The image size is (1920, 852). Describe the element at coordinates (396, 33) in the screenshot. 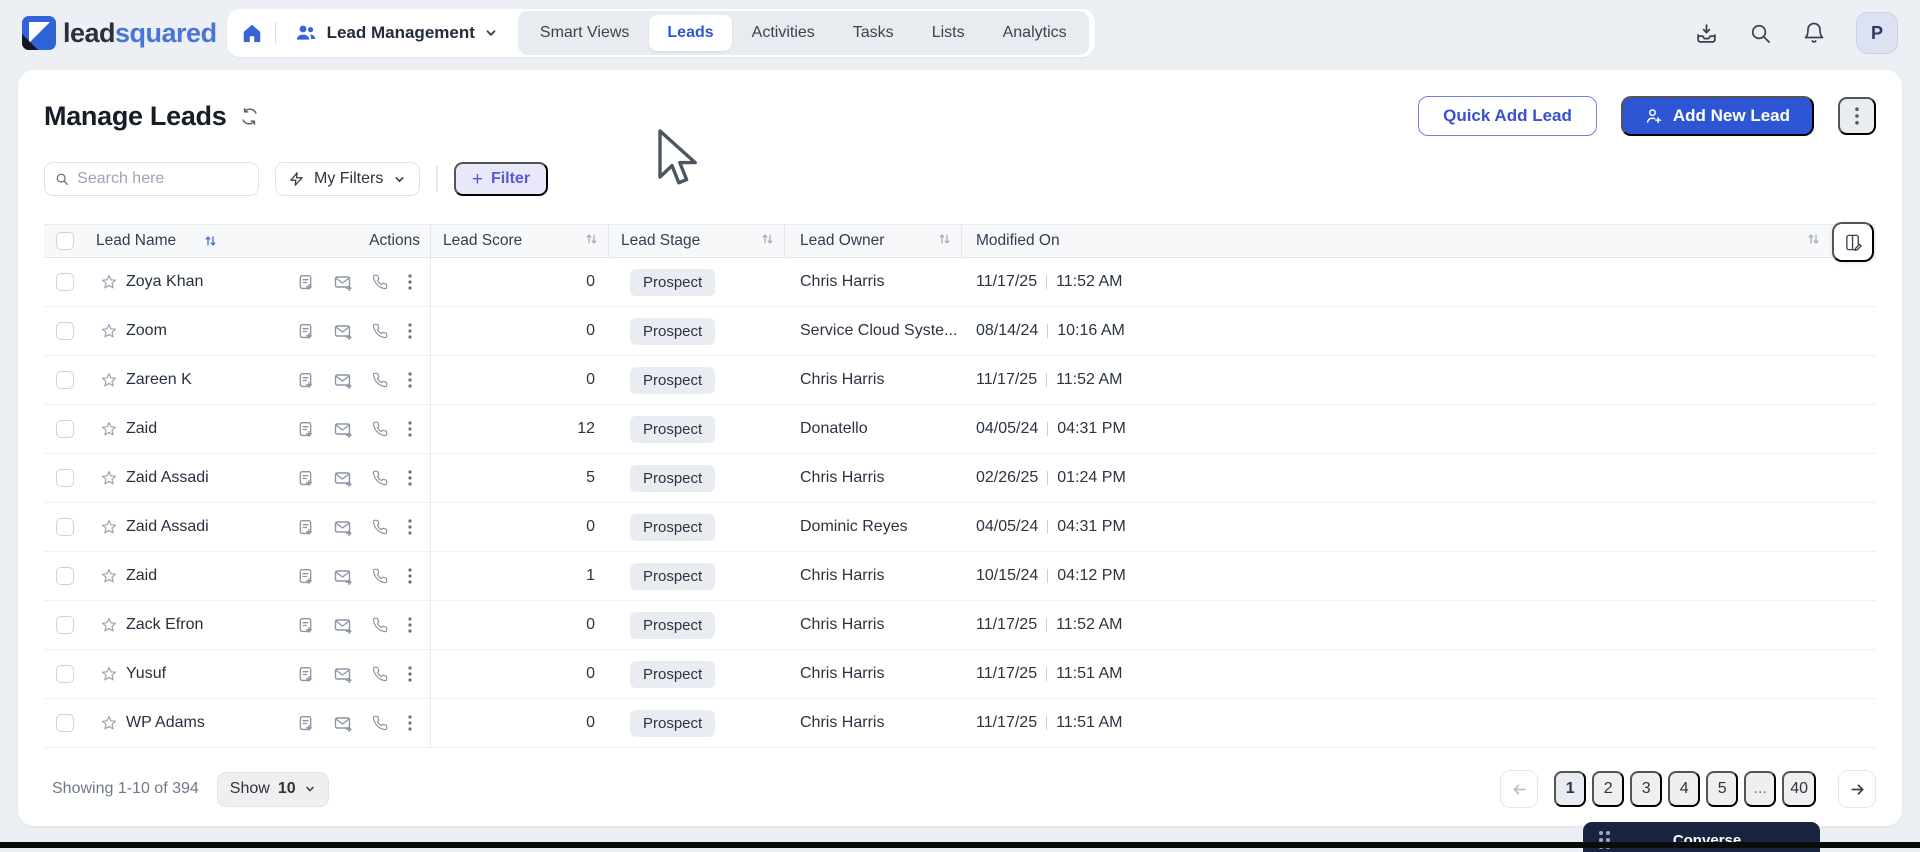

I see `workspace-switcher: Lead Management` at that location.